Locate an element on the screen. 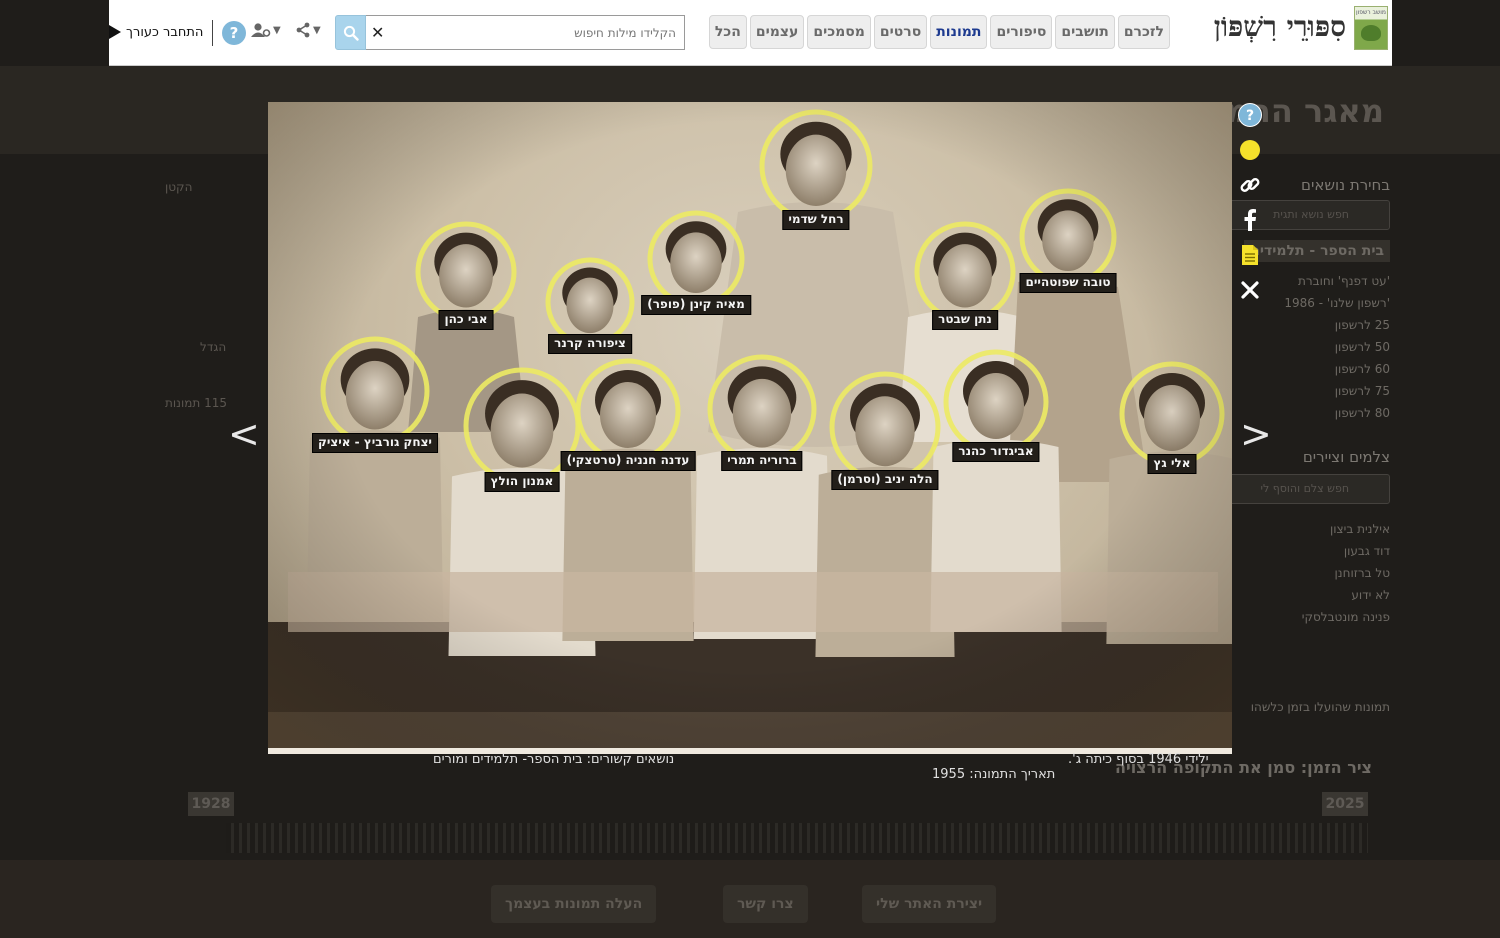 This screenshot has height=938, width=1500. create-site-button: יצירת האתר שלי is located at coordinates (929, 904).